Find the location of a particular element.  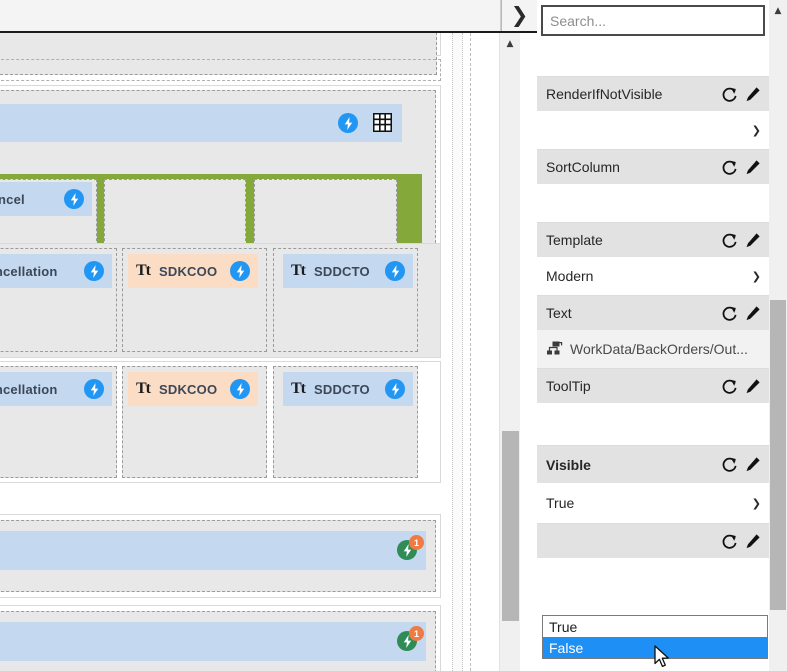

data-row-1-cell-2: Tt SDKCOO is located at coordinates (194, 300).